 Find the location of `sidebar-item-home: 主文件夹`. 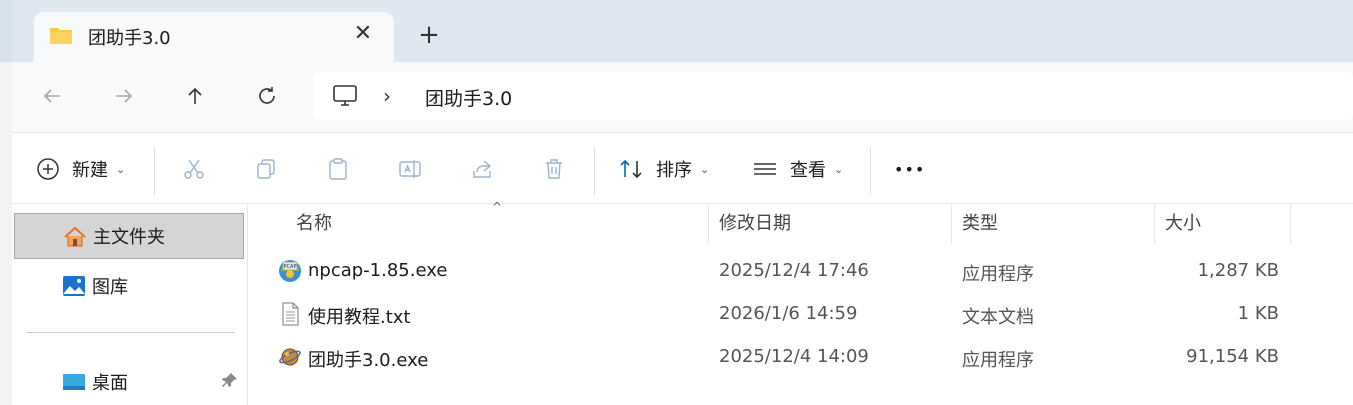

sidebar-item-home: 主文件夹 is located at coordinates (129, 236).